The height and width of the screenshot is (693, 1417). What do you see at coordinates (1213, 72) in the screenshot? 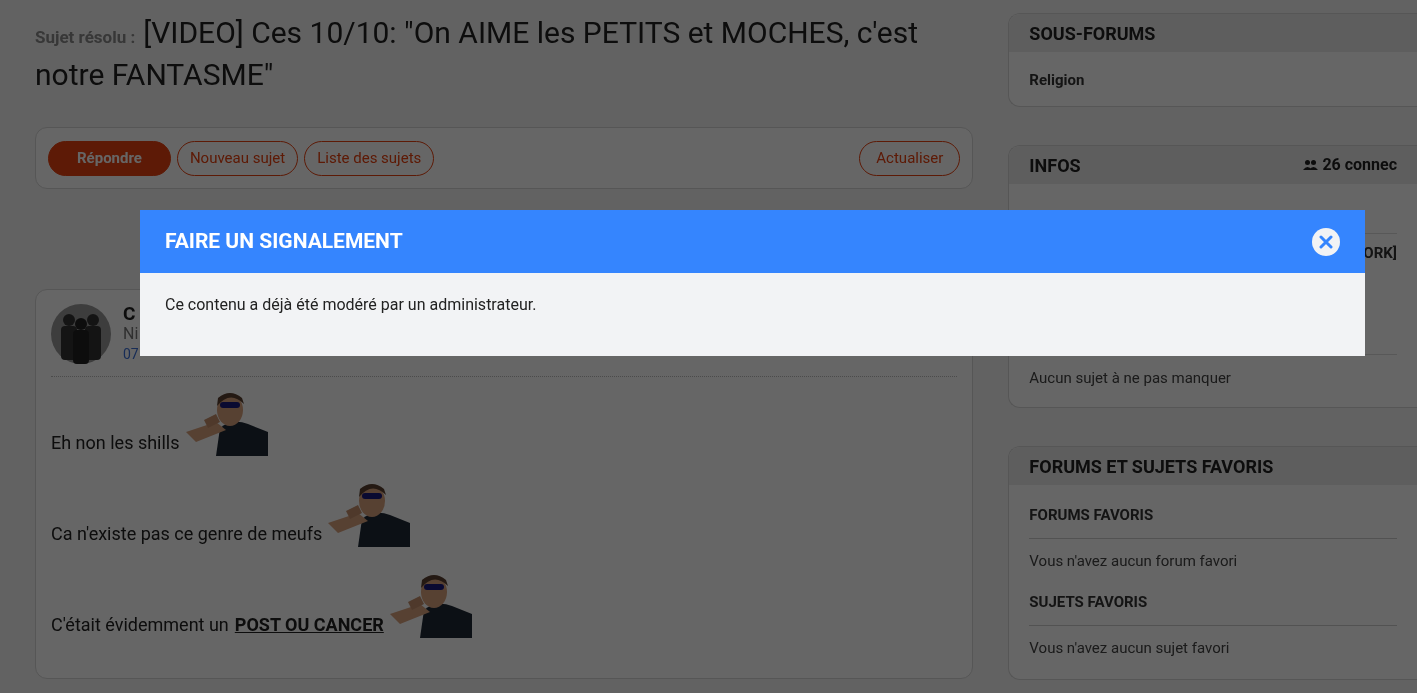
I see `sub-forum-link: Religion` at bounding box center [1213, 72].